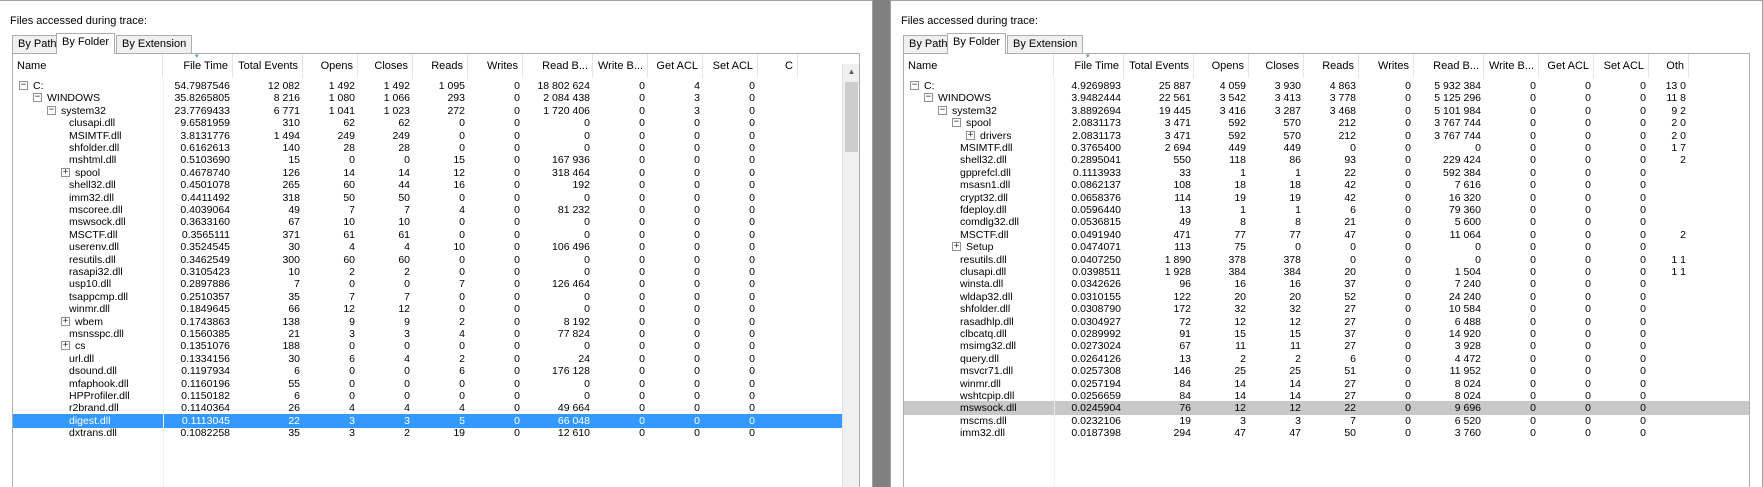  Describe the element at coordinates (352, 433) in the screenshot. I see `cell-opens: 3` at that location.